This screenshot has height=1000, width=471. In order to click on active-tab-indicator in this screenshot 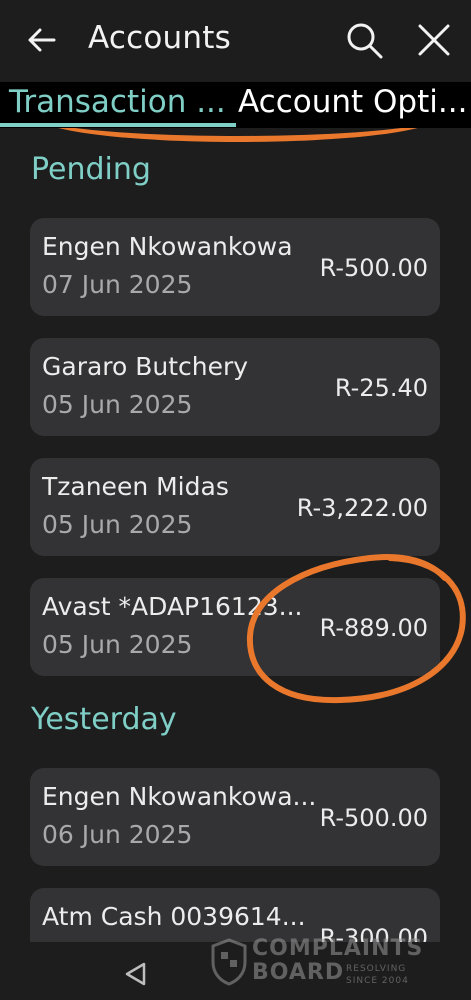, I will do `click(118, 125)`.